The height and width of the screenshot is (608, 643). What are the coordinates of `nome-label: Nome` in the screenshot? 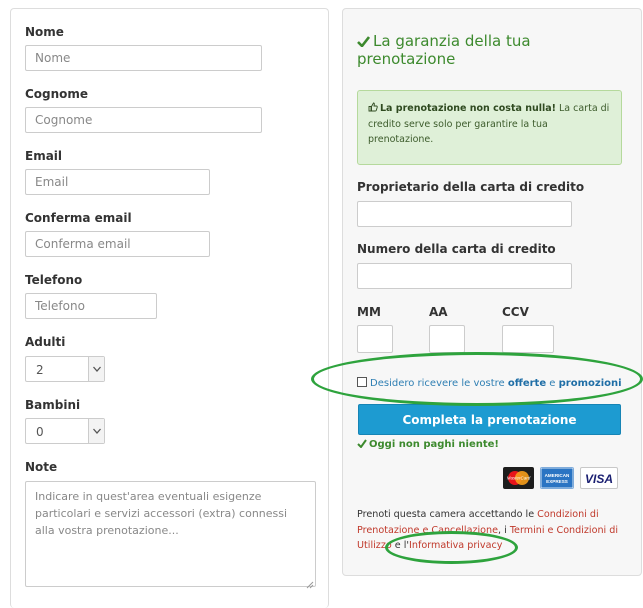 It's located at (44, 32).